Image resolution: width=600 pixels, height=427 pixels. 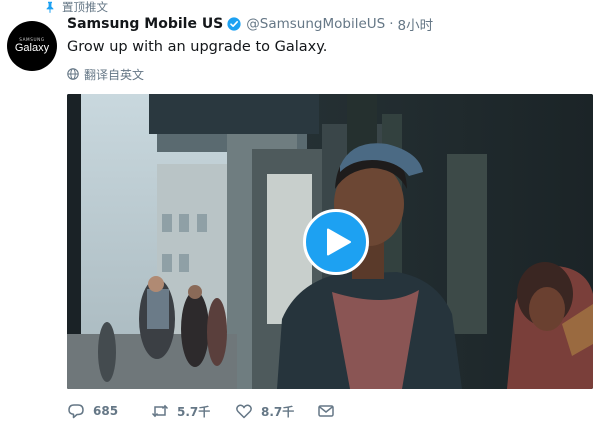 What do you see at coordinates (114, 74) in the screenshot?
I see `translate-label: 翻译自英文` at bounding box center [114, 74].